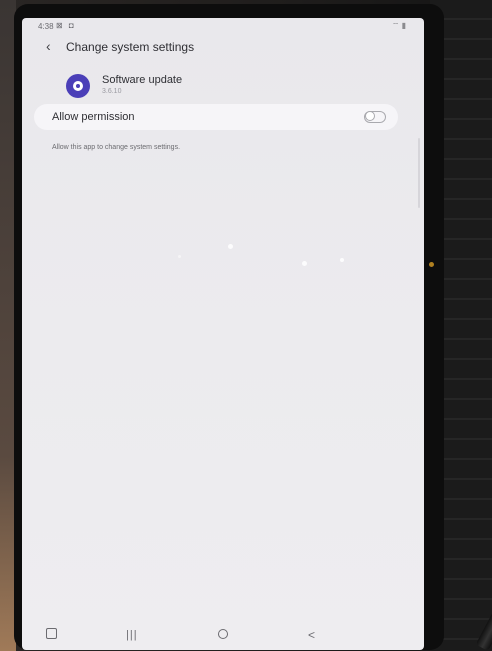 This screenshot has width=492, height=651. Describe the element at coordinates (311, 635) in the screenshot. I see `back-icon: <` at that location.